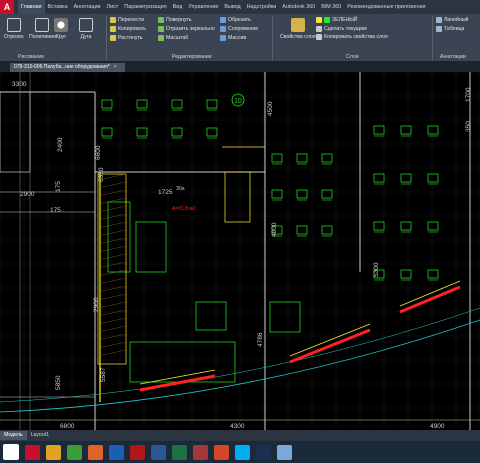 Image resolution: width=480 pixels, height=463 pixels. What do you see at coordinates (87, 7) in the screenshot?
I see `tab-2: Аннотации` at bounding box center [87, 7].